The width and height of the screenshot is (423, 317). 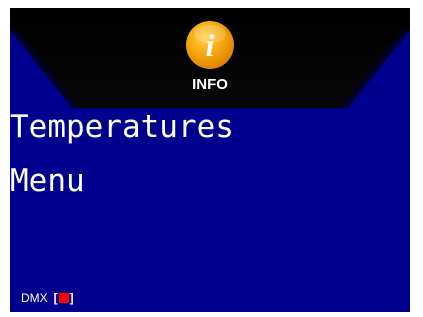 I want to click on dmx-bracket-open: [, so click(x=55, y=298).